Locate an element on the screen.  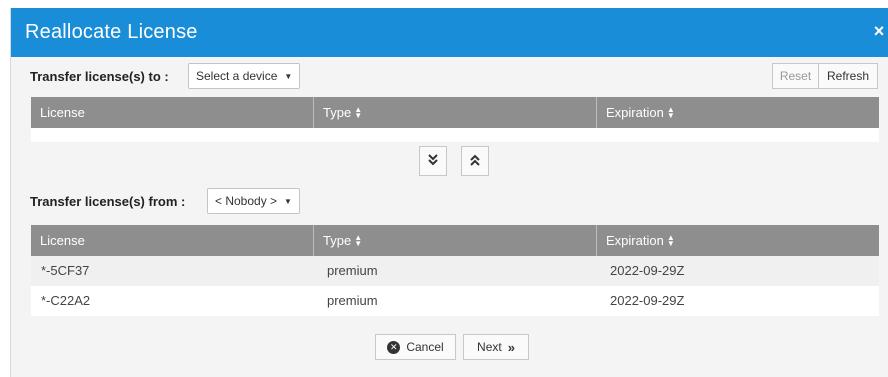
dialog-titlebar: Reallocate License × is located at coordinates (449, 32).